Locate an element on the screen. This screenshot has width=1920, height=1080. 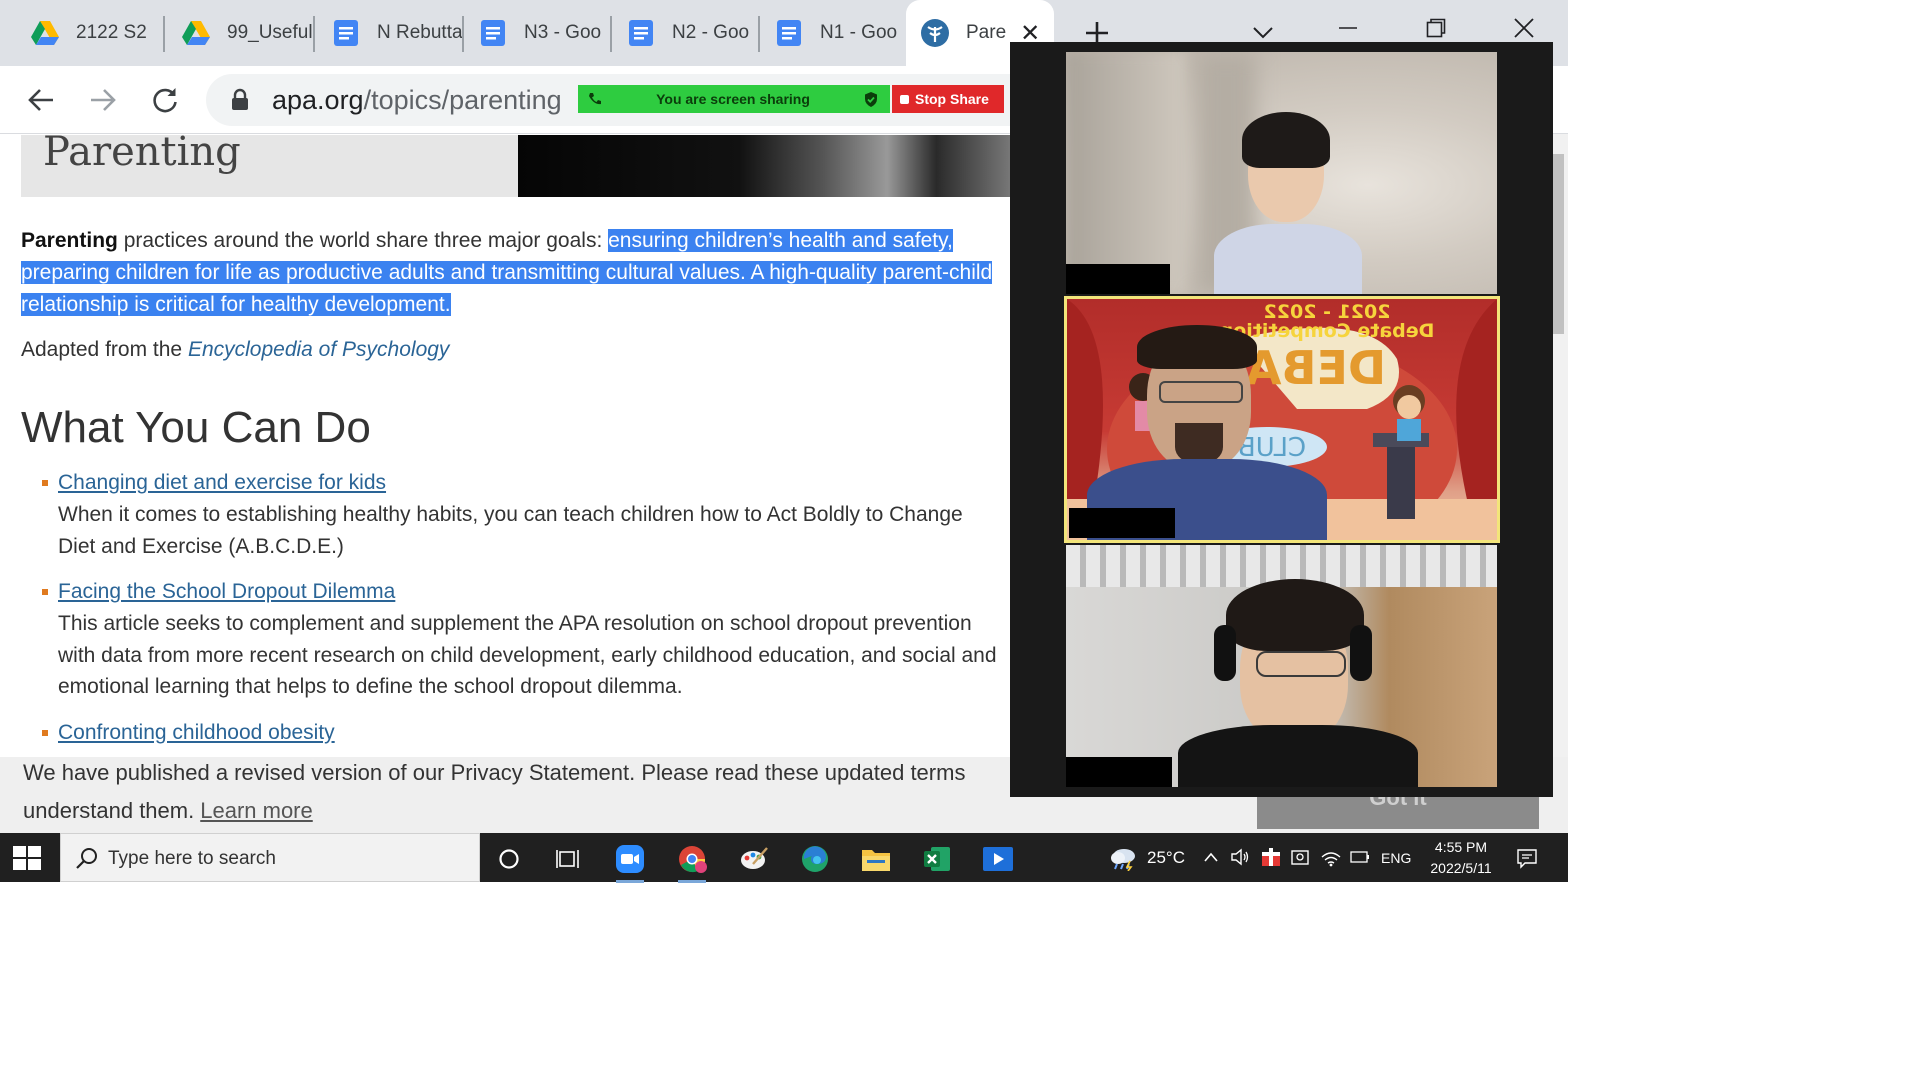
reload-icon is located at coordinates (165, 100).